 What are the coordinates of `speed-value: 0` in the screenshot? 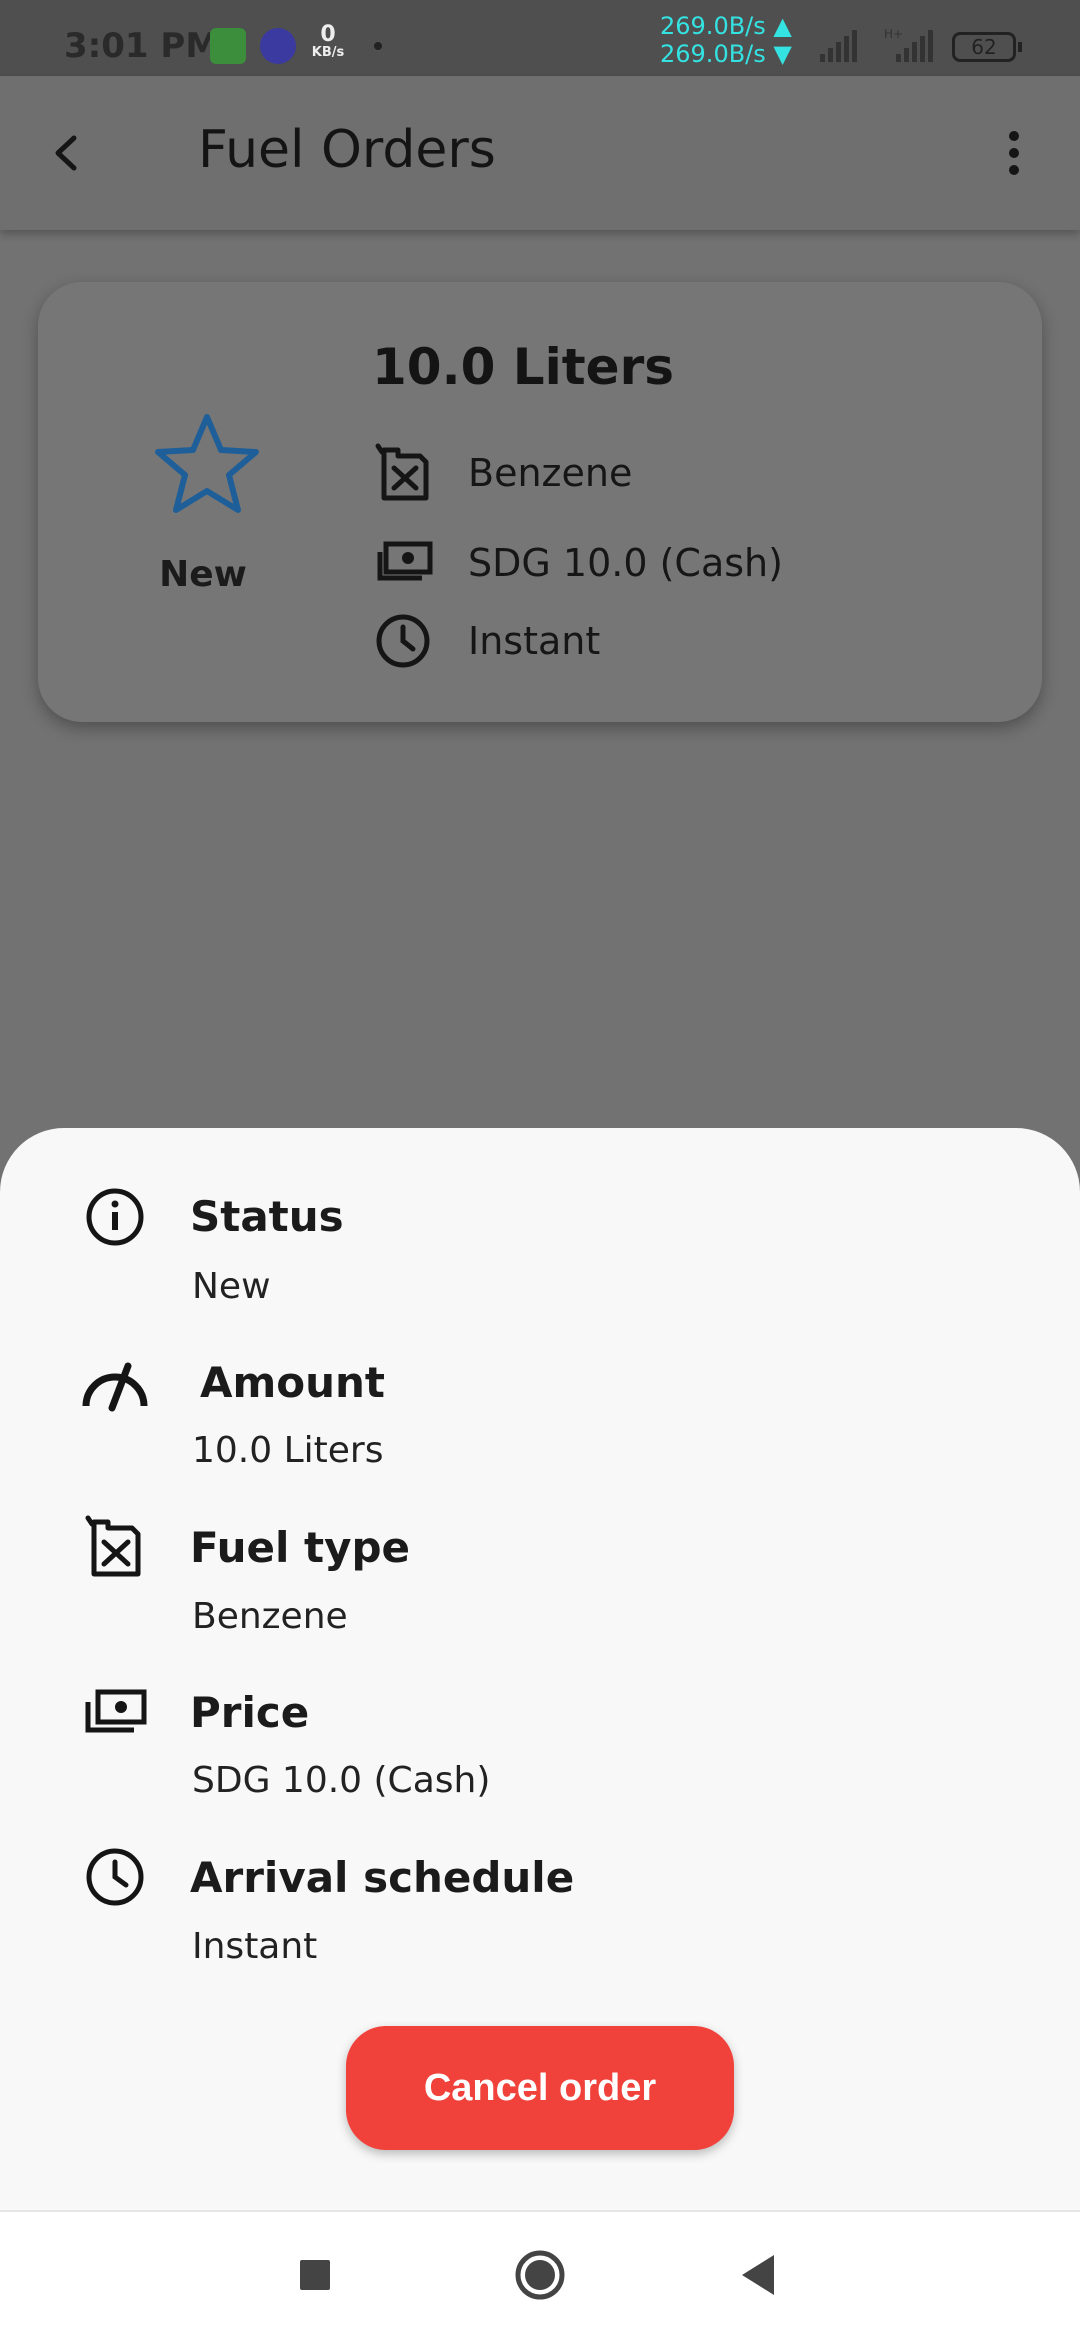 It's located at (328, 34).